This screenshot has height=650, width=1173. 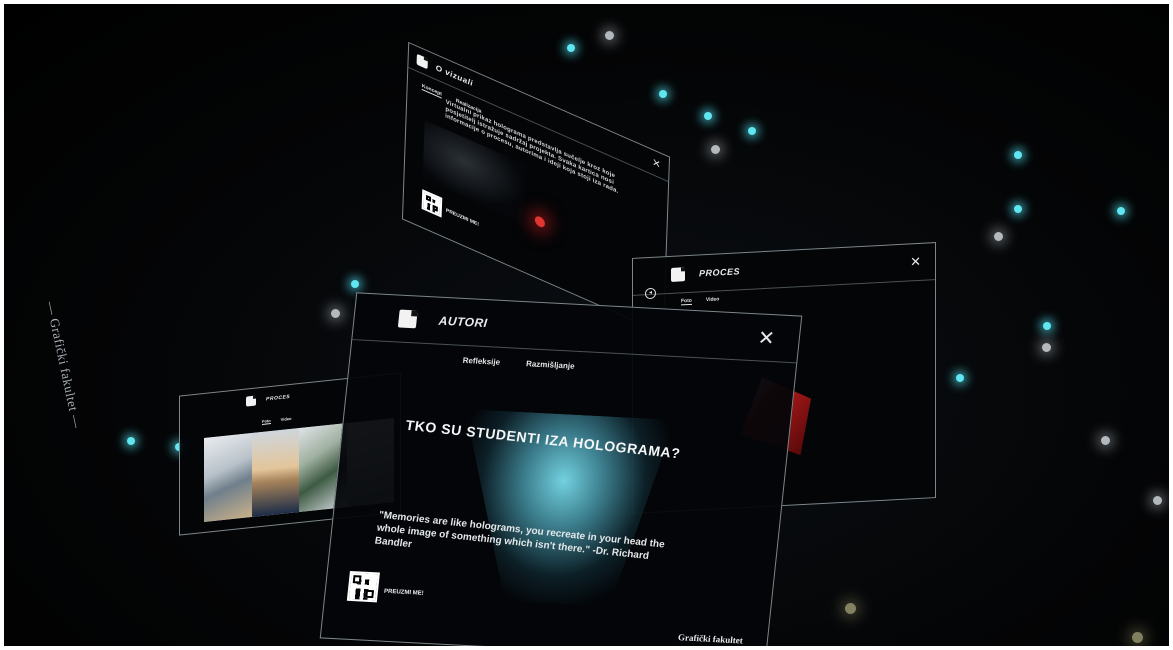 I want to click on back-arrow-icon: ◂, so click(x=650, y=293).